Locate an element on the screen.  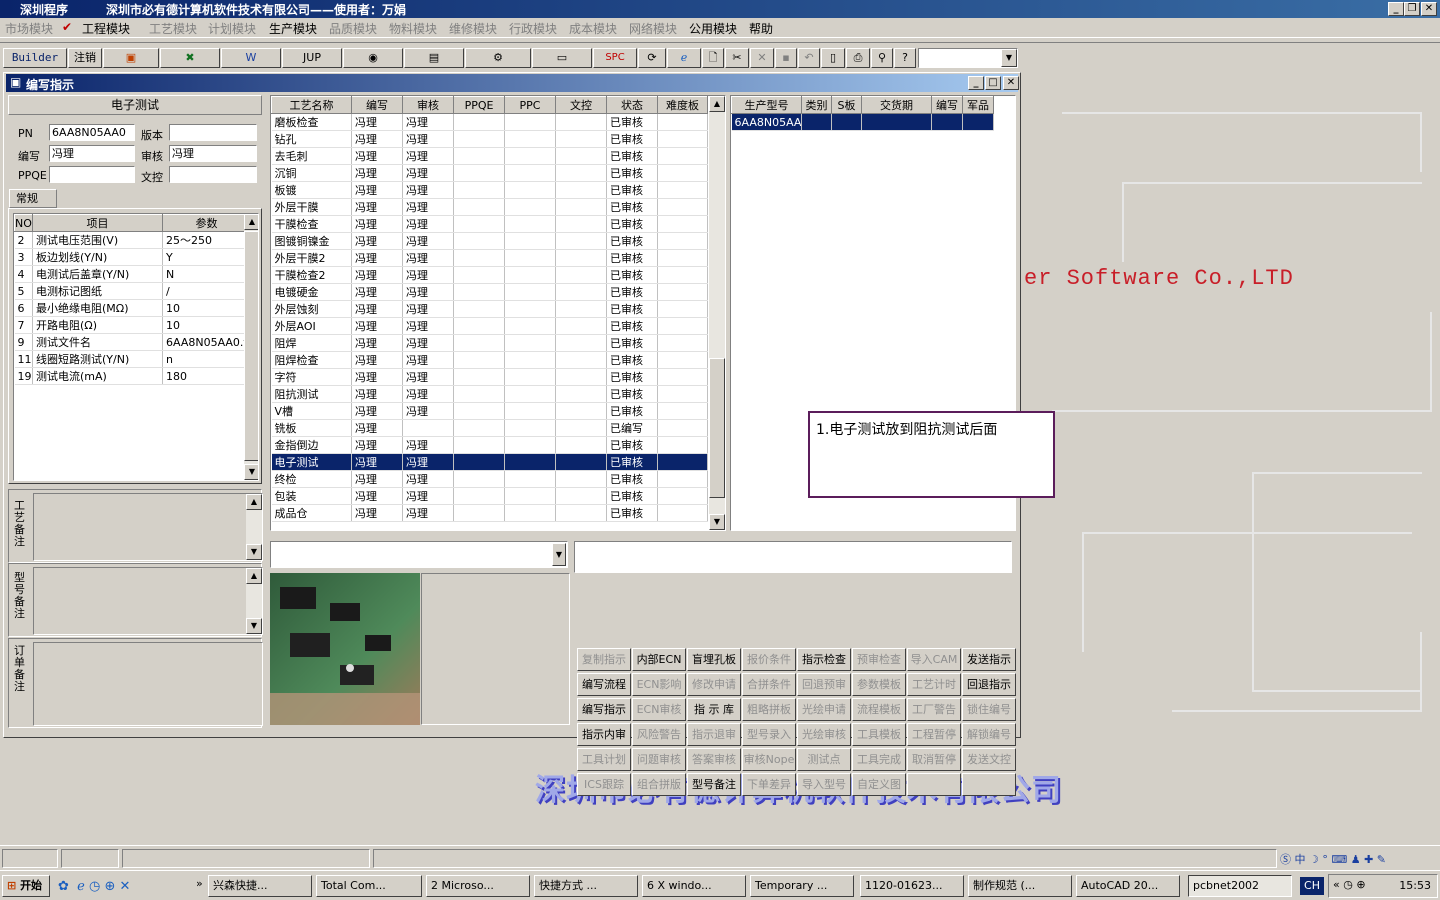
param-item: 开路电阻(Ω) is located at coordinates (97, 325).